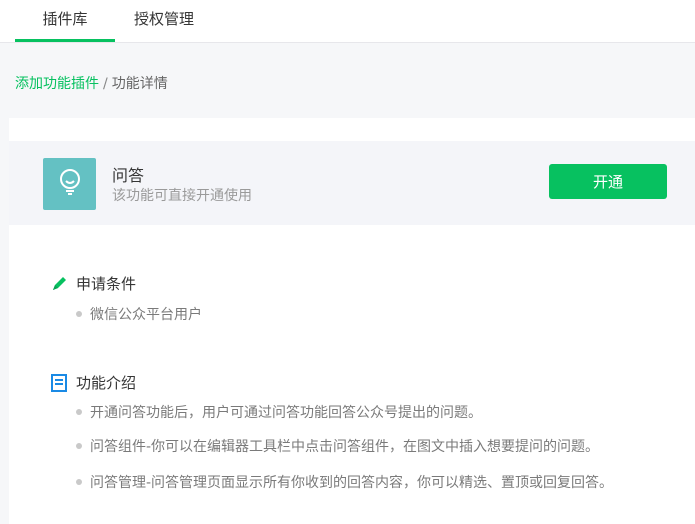 The image size is (695, 524). I want to click on list-item: 开通问答功能后，用户可通过问答功能回答公众号提出的问题。, so click(279, 412).